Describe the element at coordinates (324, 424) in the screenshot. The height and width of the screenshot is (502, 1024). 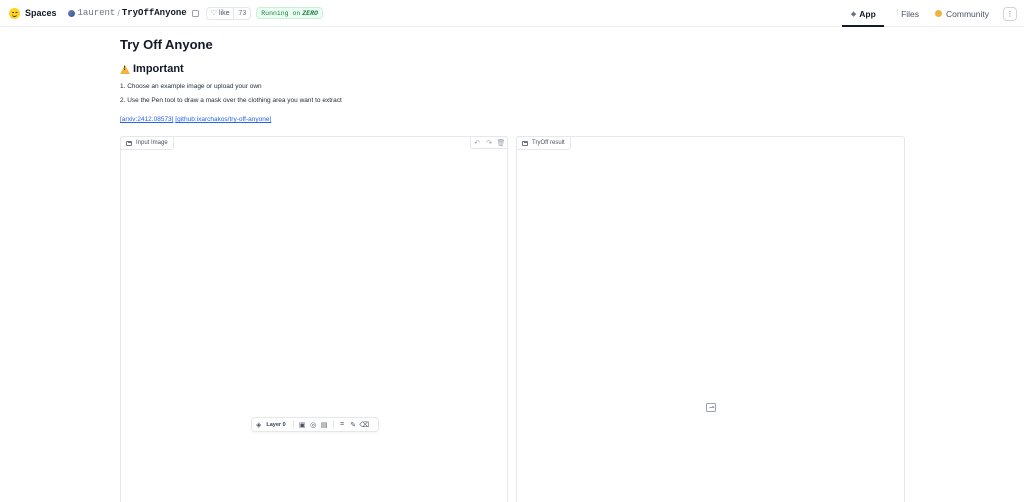
I see `clipboard-icon: ▤` at that location.